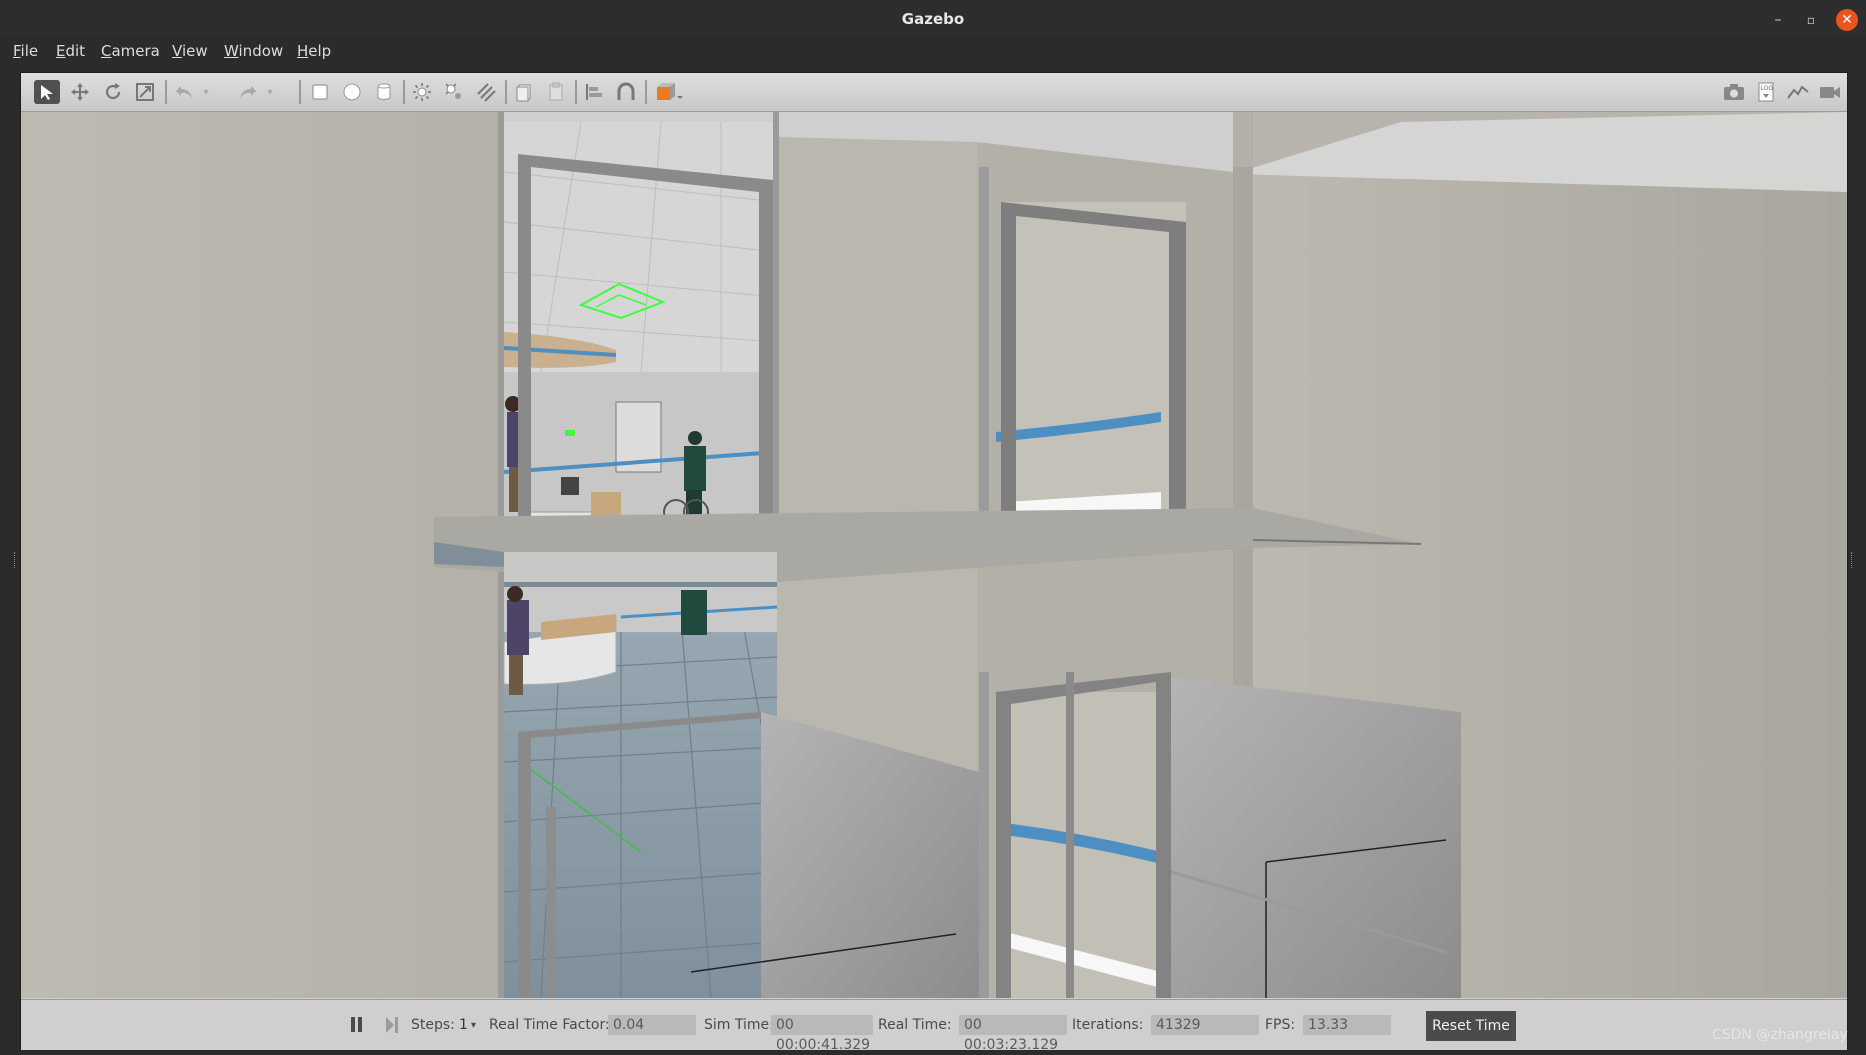 The width and height of the screenshot is (1866, 1055). What do you see at coordinates (934, 92) in the screenshot?
I see `toolbar: ▾ ▾ LOG` at bounding box center [934, 92].